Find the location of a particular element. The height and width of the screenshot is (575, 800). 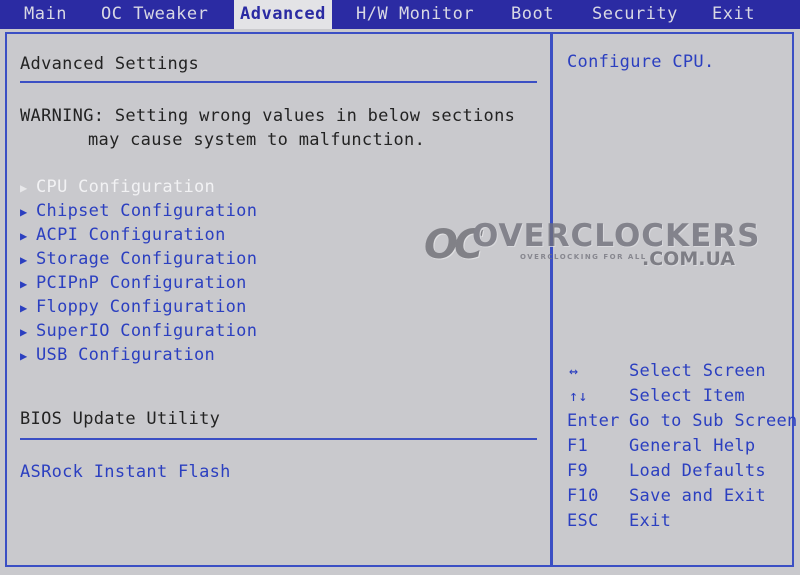

key-legend-row: F10 Save and Exit is located at coordinates (674, 496).